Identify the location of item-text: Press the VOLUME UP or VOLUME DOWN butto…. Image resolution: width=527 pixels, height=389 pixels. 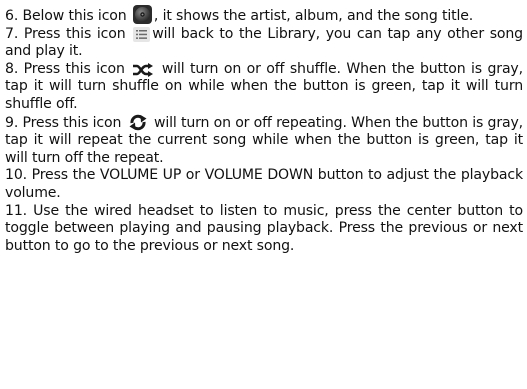
(264, 184).